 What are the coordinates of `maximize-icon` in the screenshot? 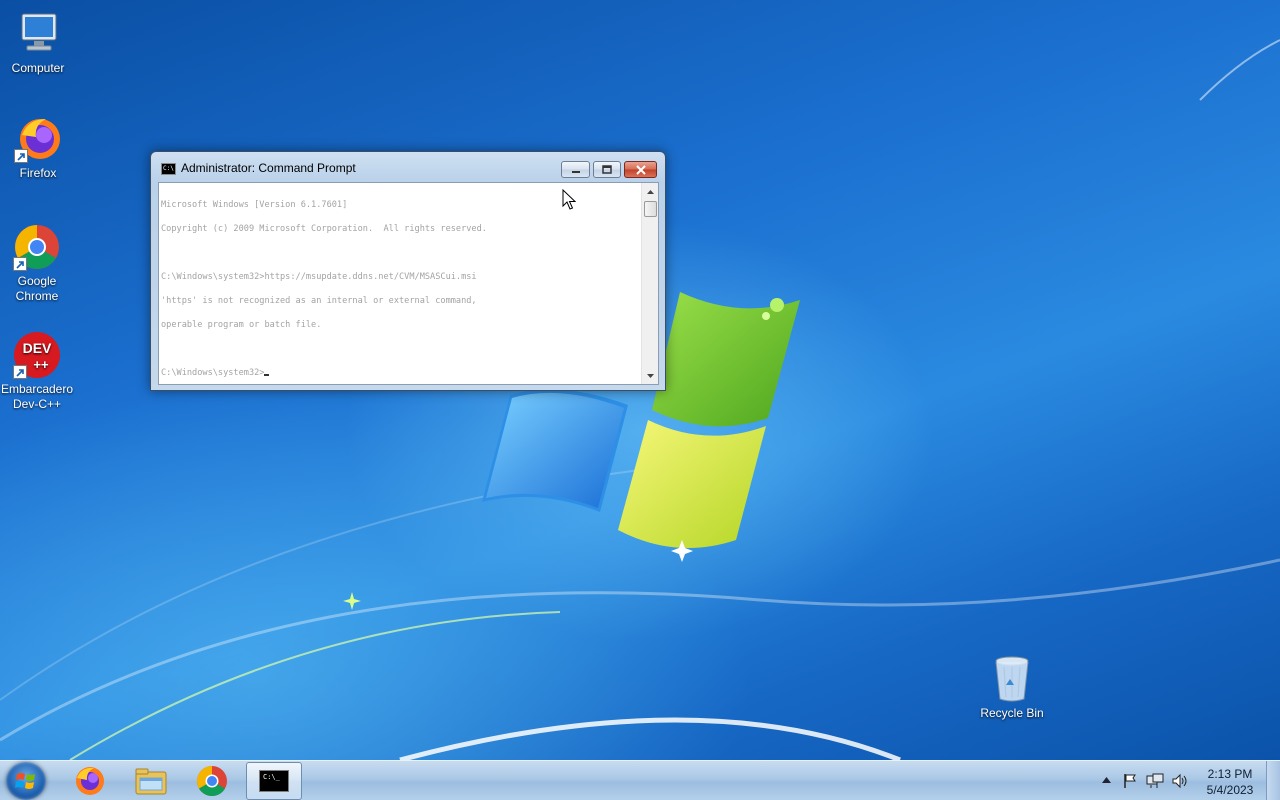 It's located at (607, 169).